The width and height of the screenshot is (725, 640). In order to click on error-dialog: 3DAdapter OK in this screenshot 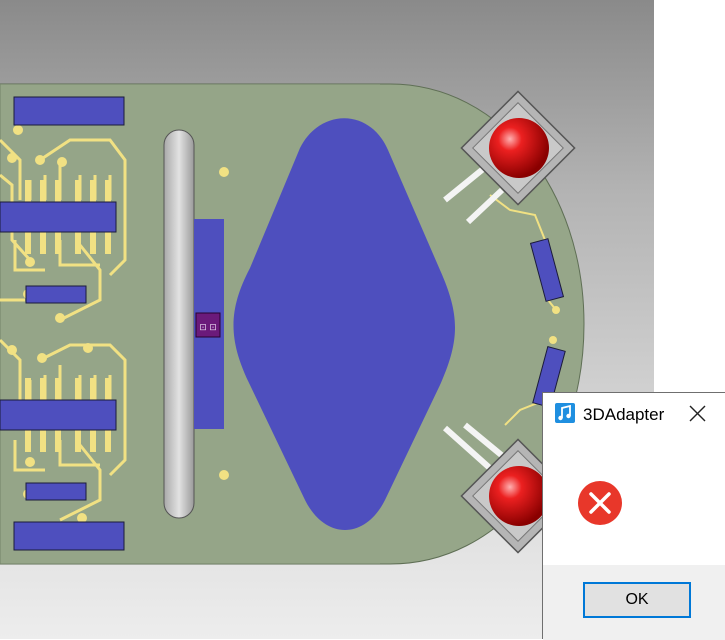, I will do `click(633, 516)`.